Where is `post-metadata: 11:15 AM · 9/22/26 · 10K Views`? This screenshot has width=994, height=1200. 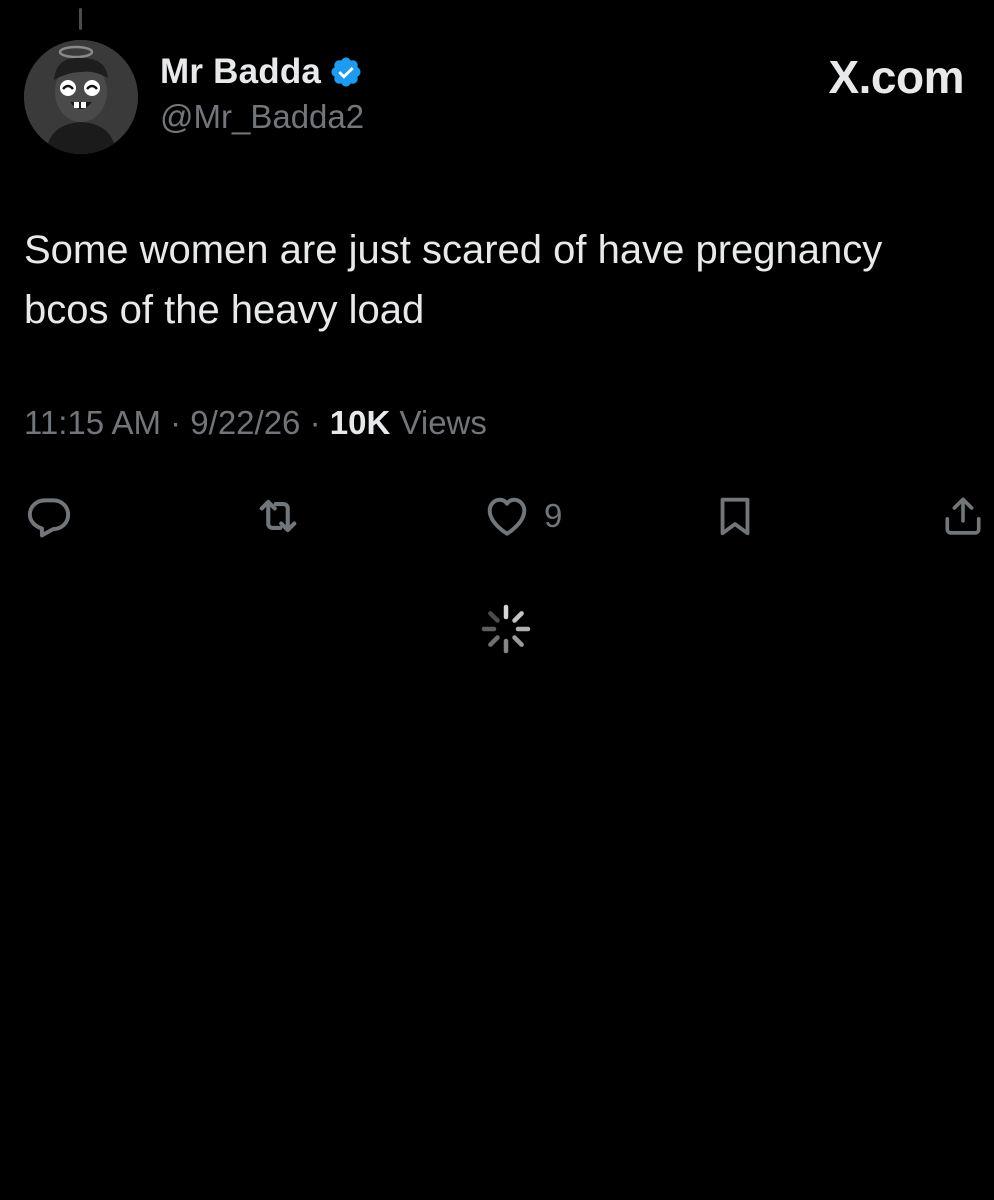
post-metadata: 11:15 AM · 9/22/26 · 10K Views is located at coordinates (255, 423).